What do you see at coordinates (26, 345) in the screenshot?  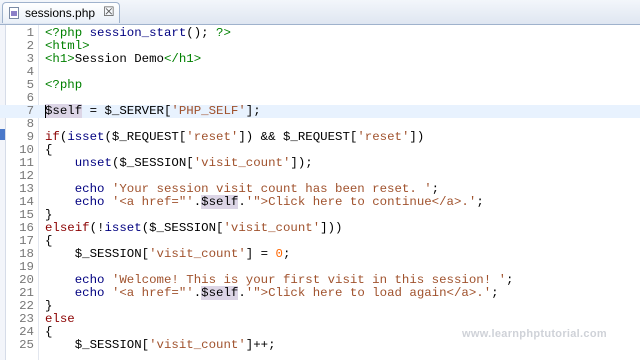 I see `line-number: 25` at bounding box center [26, 345].